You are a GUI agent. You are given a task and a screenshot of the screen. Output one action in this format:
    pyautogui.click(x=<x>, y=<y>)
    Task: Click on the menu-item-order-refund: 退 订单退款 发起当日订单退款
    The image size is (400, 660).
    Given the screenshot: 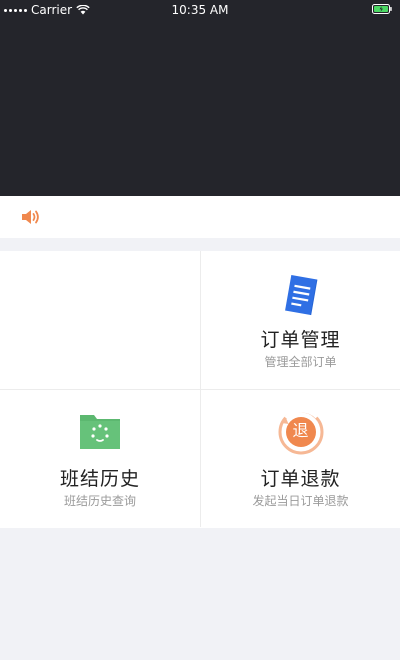 What is the action you would take?
    pyautogui.click(x=300, y=458)
    